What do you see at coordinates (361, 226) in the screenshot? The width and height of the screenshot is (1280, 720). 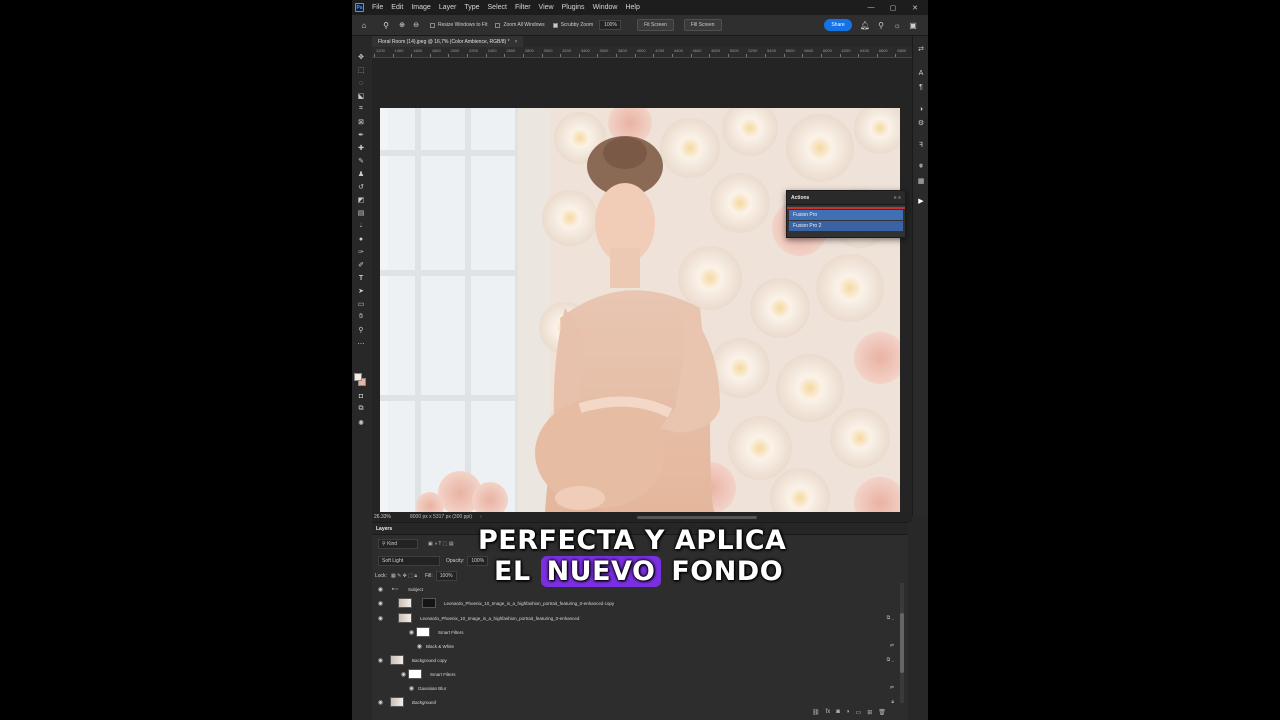 I see `blur-tool-icon: 💧︎` at bounding box center [361, 226].